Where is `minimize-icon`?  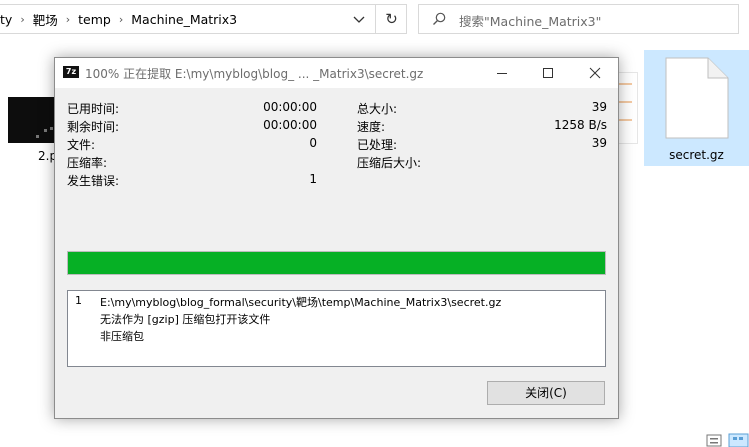 minimize-icon is located at coordinates (502, 73).